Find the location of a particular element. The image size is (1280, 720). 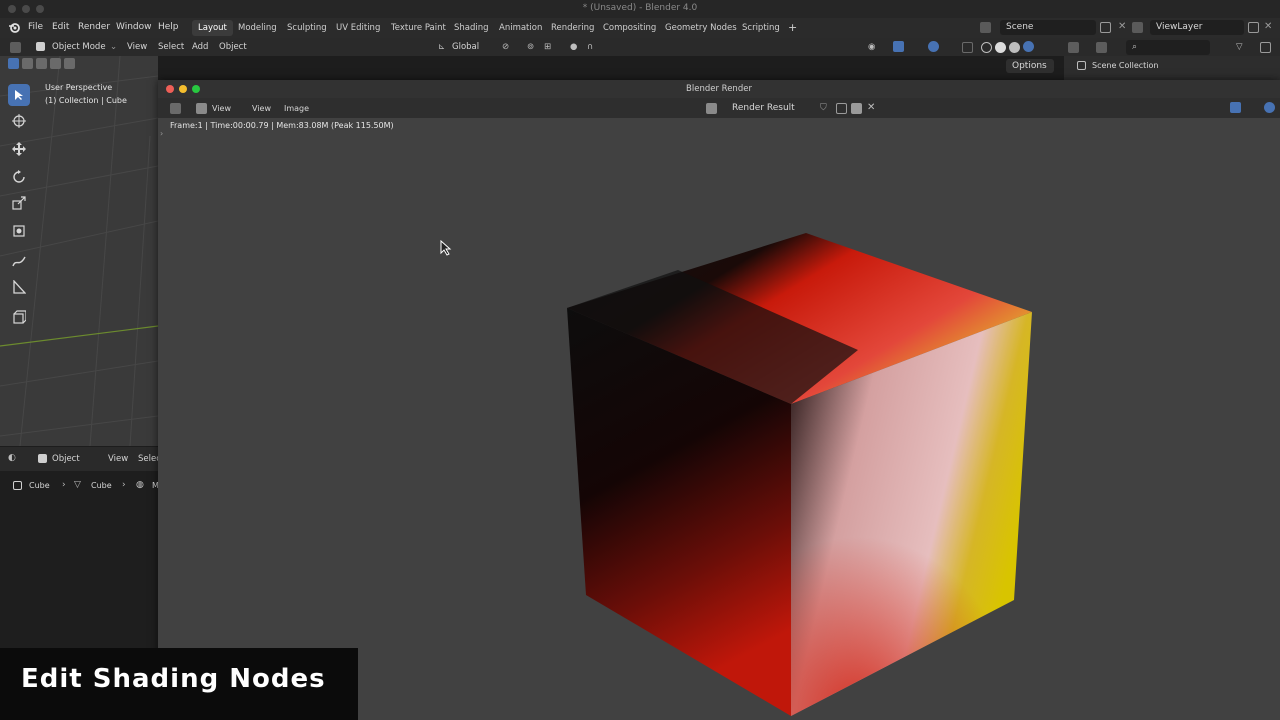

os-title-bar: * (Unsaved) - Blender 4.0 is located at coordinates (640, 9).